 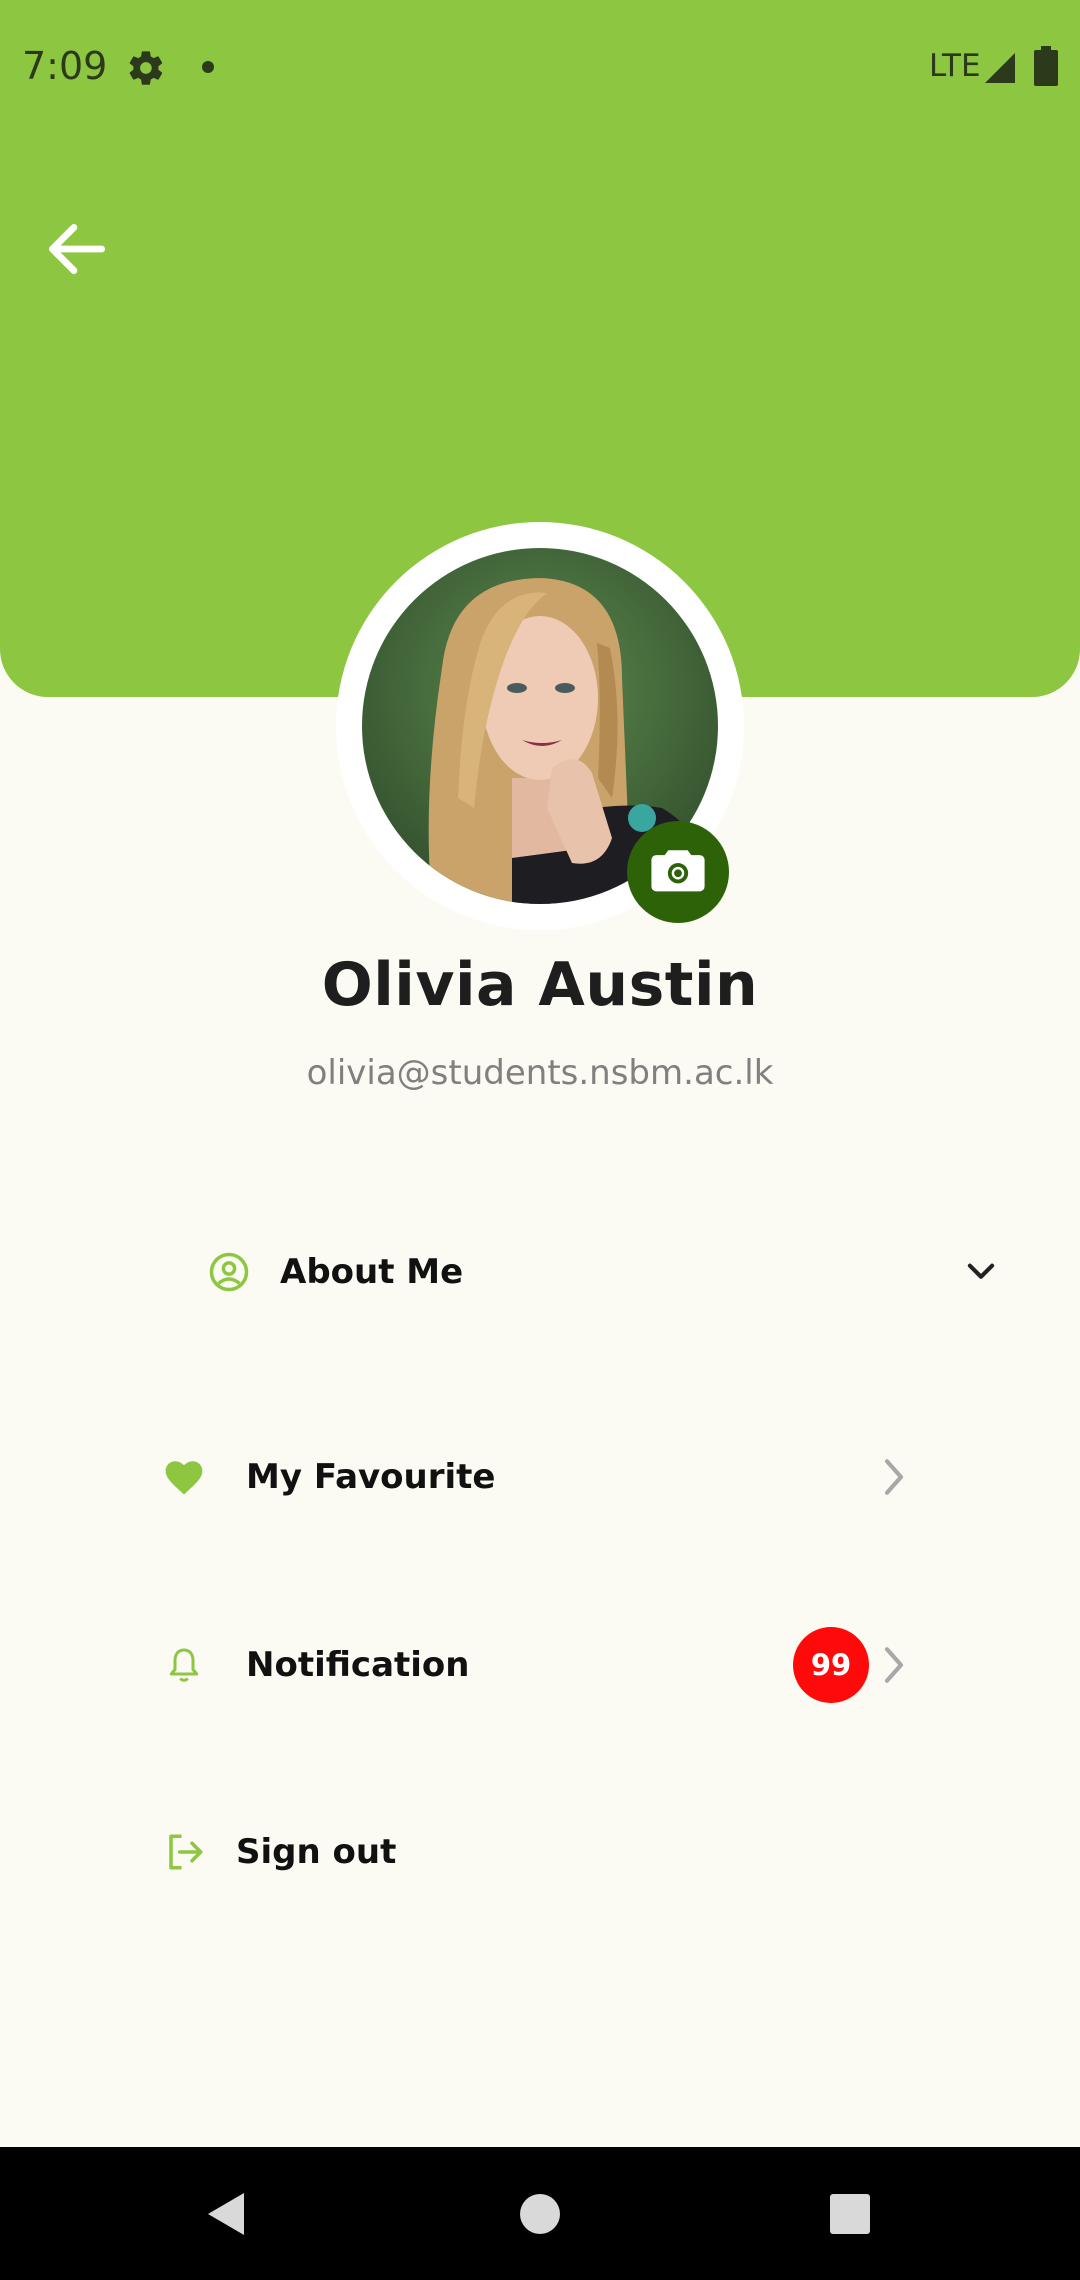 What do you see at coordinates (955, 66) in the screenshot?
I see `network-type: LTE` at bounding box center [955, 66].